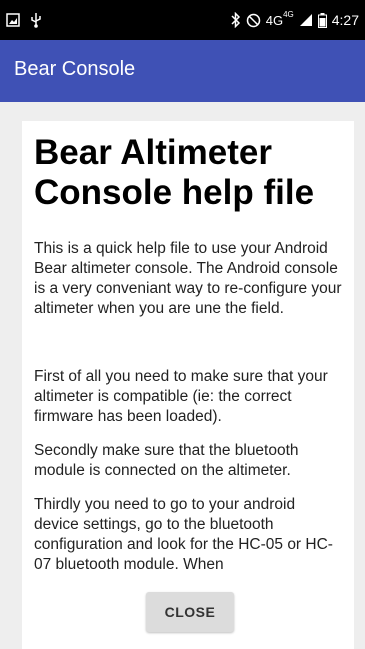 The width and height of the screenshot is (365, 649). I want to click on battery-icon, so click(322, 20).